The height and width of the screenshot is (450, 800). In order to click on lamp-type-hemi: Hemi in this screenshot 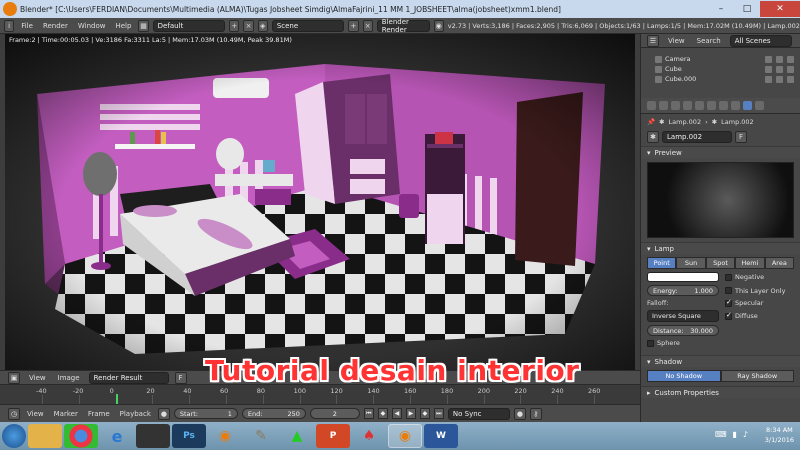, I will do `click(750, 263)`.